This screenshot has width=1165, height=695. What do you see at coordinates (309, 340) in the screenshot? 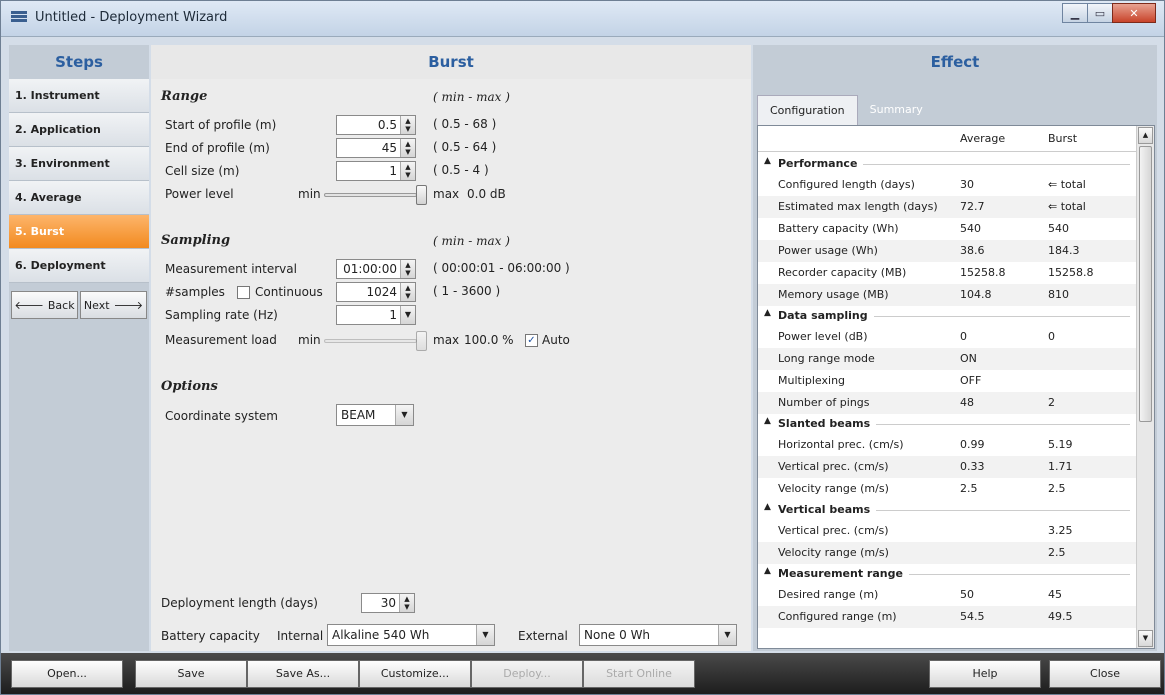
I see `measurement-load-min: min` at bounding box center [309, 340].